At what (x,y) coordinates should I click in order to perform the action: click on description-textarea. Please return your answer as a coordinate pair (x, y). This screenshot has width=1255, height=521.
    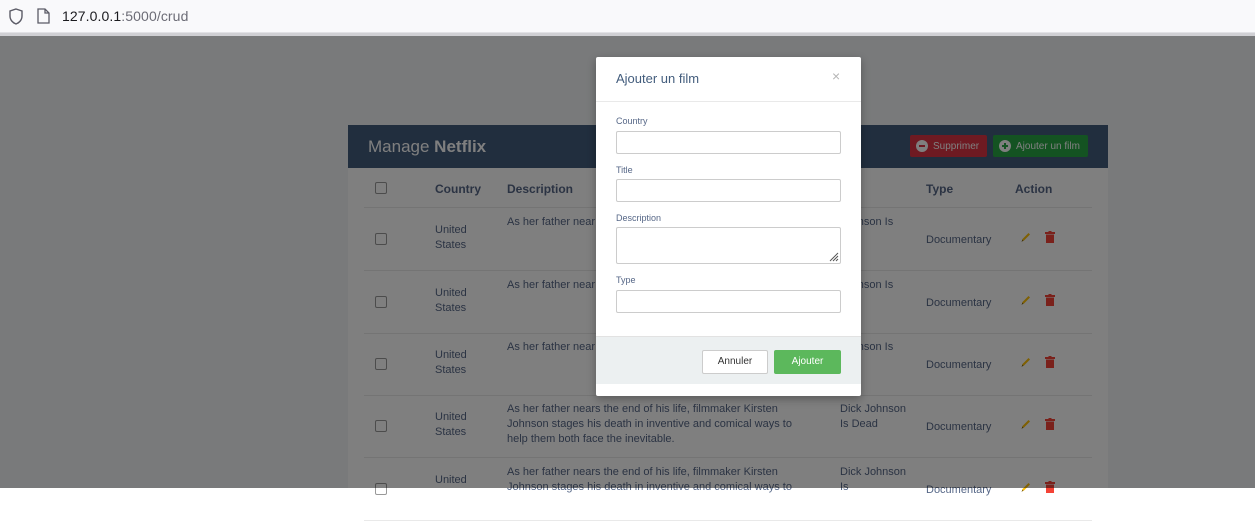
    Looking at the image, I should click on (728, 245).